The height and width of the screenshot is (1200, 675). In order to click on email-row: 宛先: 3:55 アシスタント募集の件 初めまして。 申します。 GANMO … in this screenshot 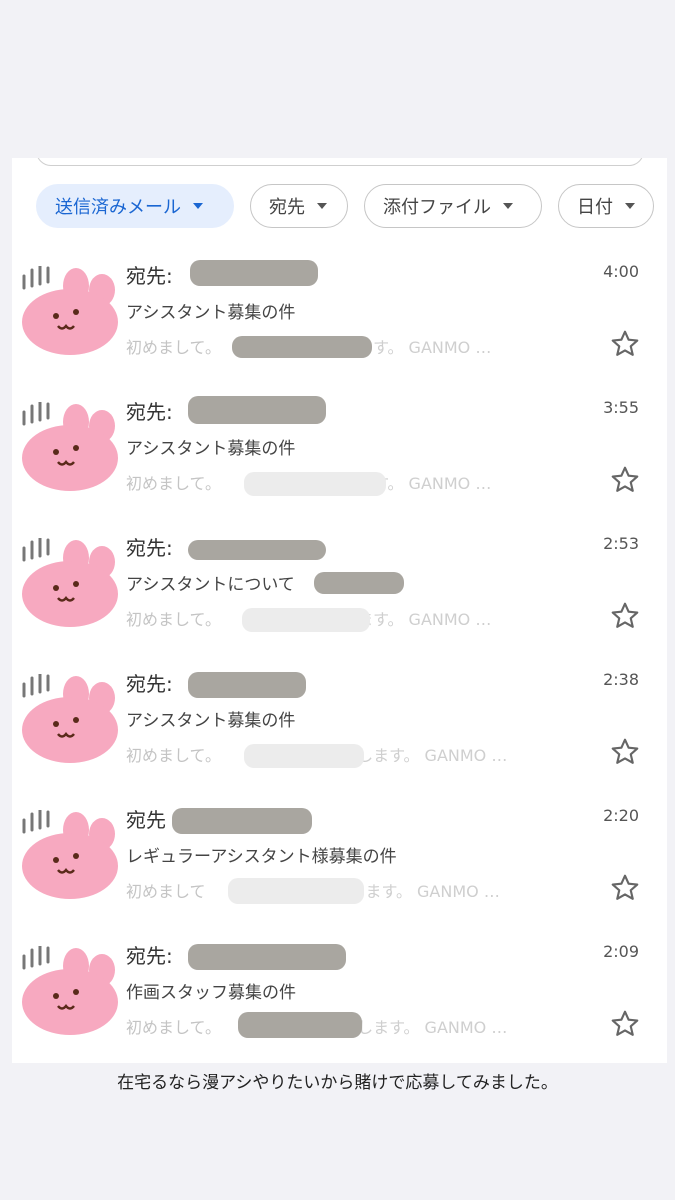, I will do `click(339, 452)`.